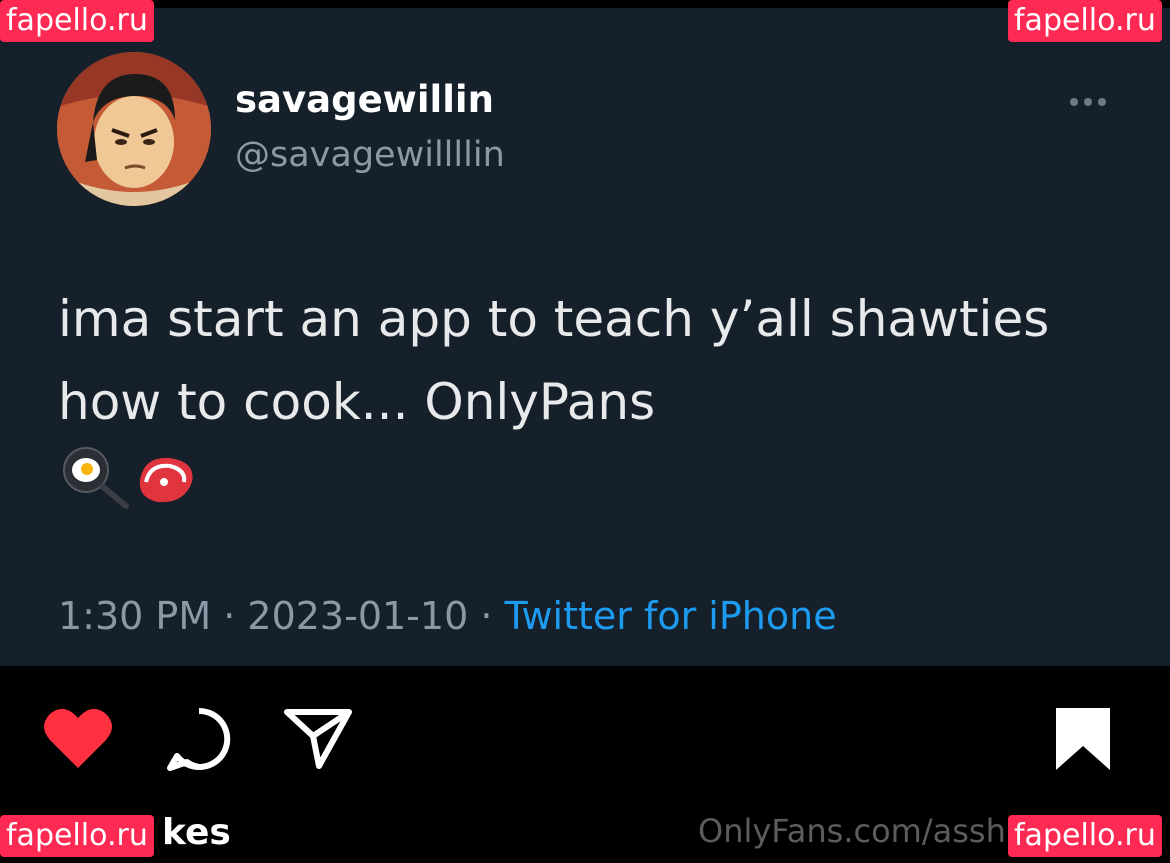 This screenshot has height=863, width=1170. What do you see at coordinates (318, 741) in the screenshot?
I see `send-icon` at bounding box center [318, 741].